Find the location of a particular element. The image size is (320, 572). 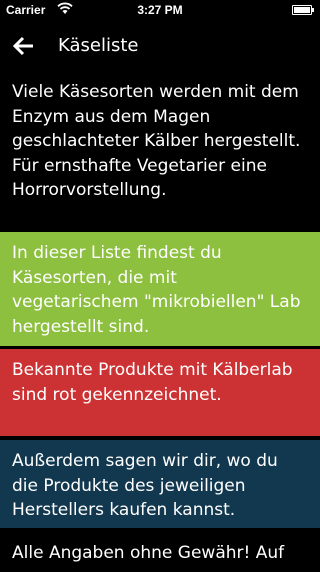

status-bar: Carrier 3:27 PM is located at coordinates (160, 10).